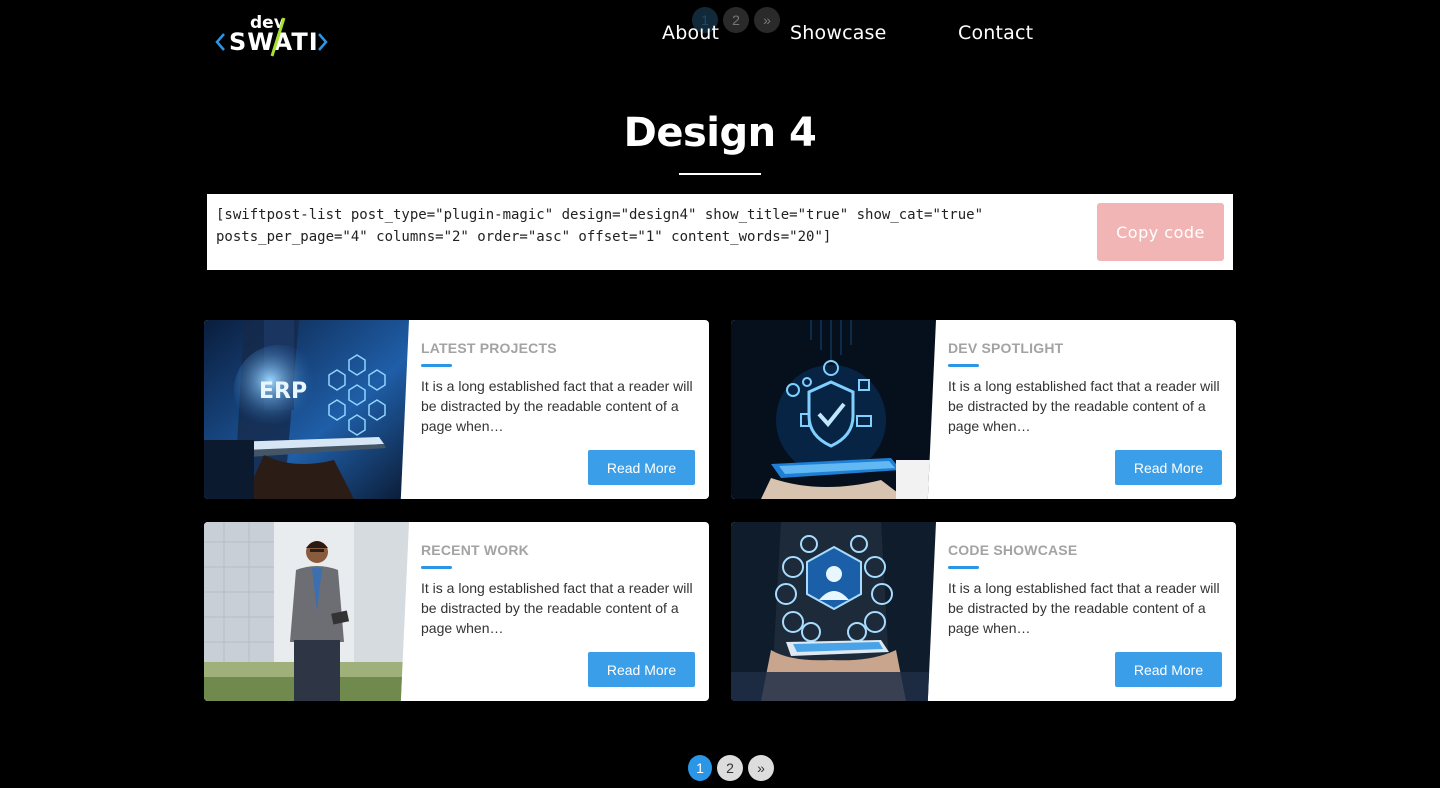 The width and height of the screenshot is (1440, 788). What do you see at coordinates (700, 768) in the screenshot?
I see `page-button-1: 1` at bounding box center [700, 768].